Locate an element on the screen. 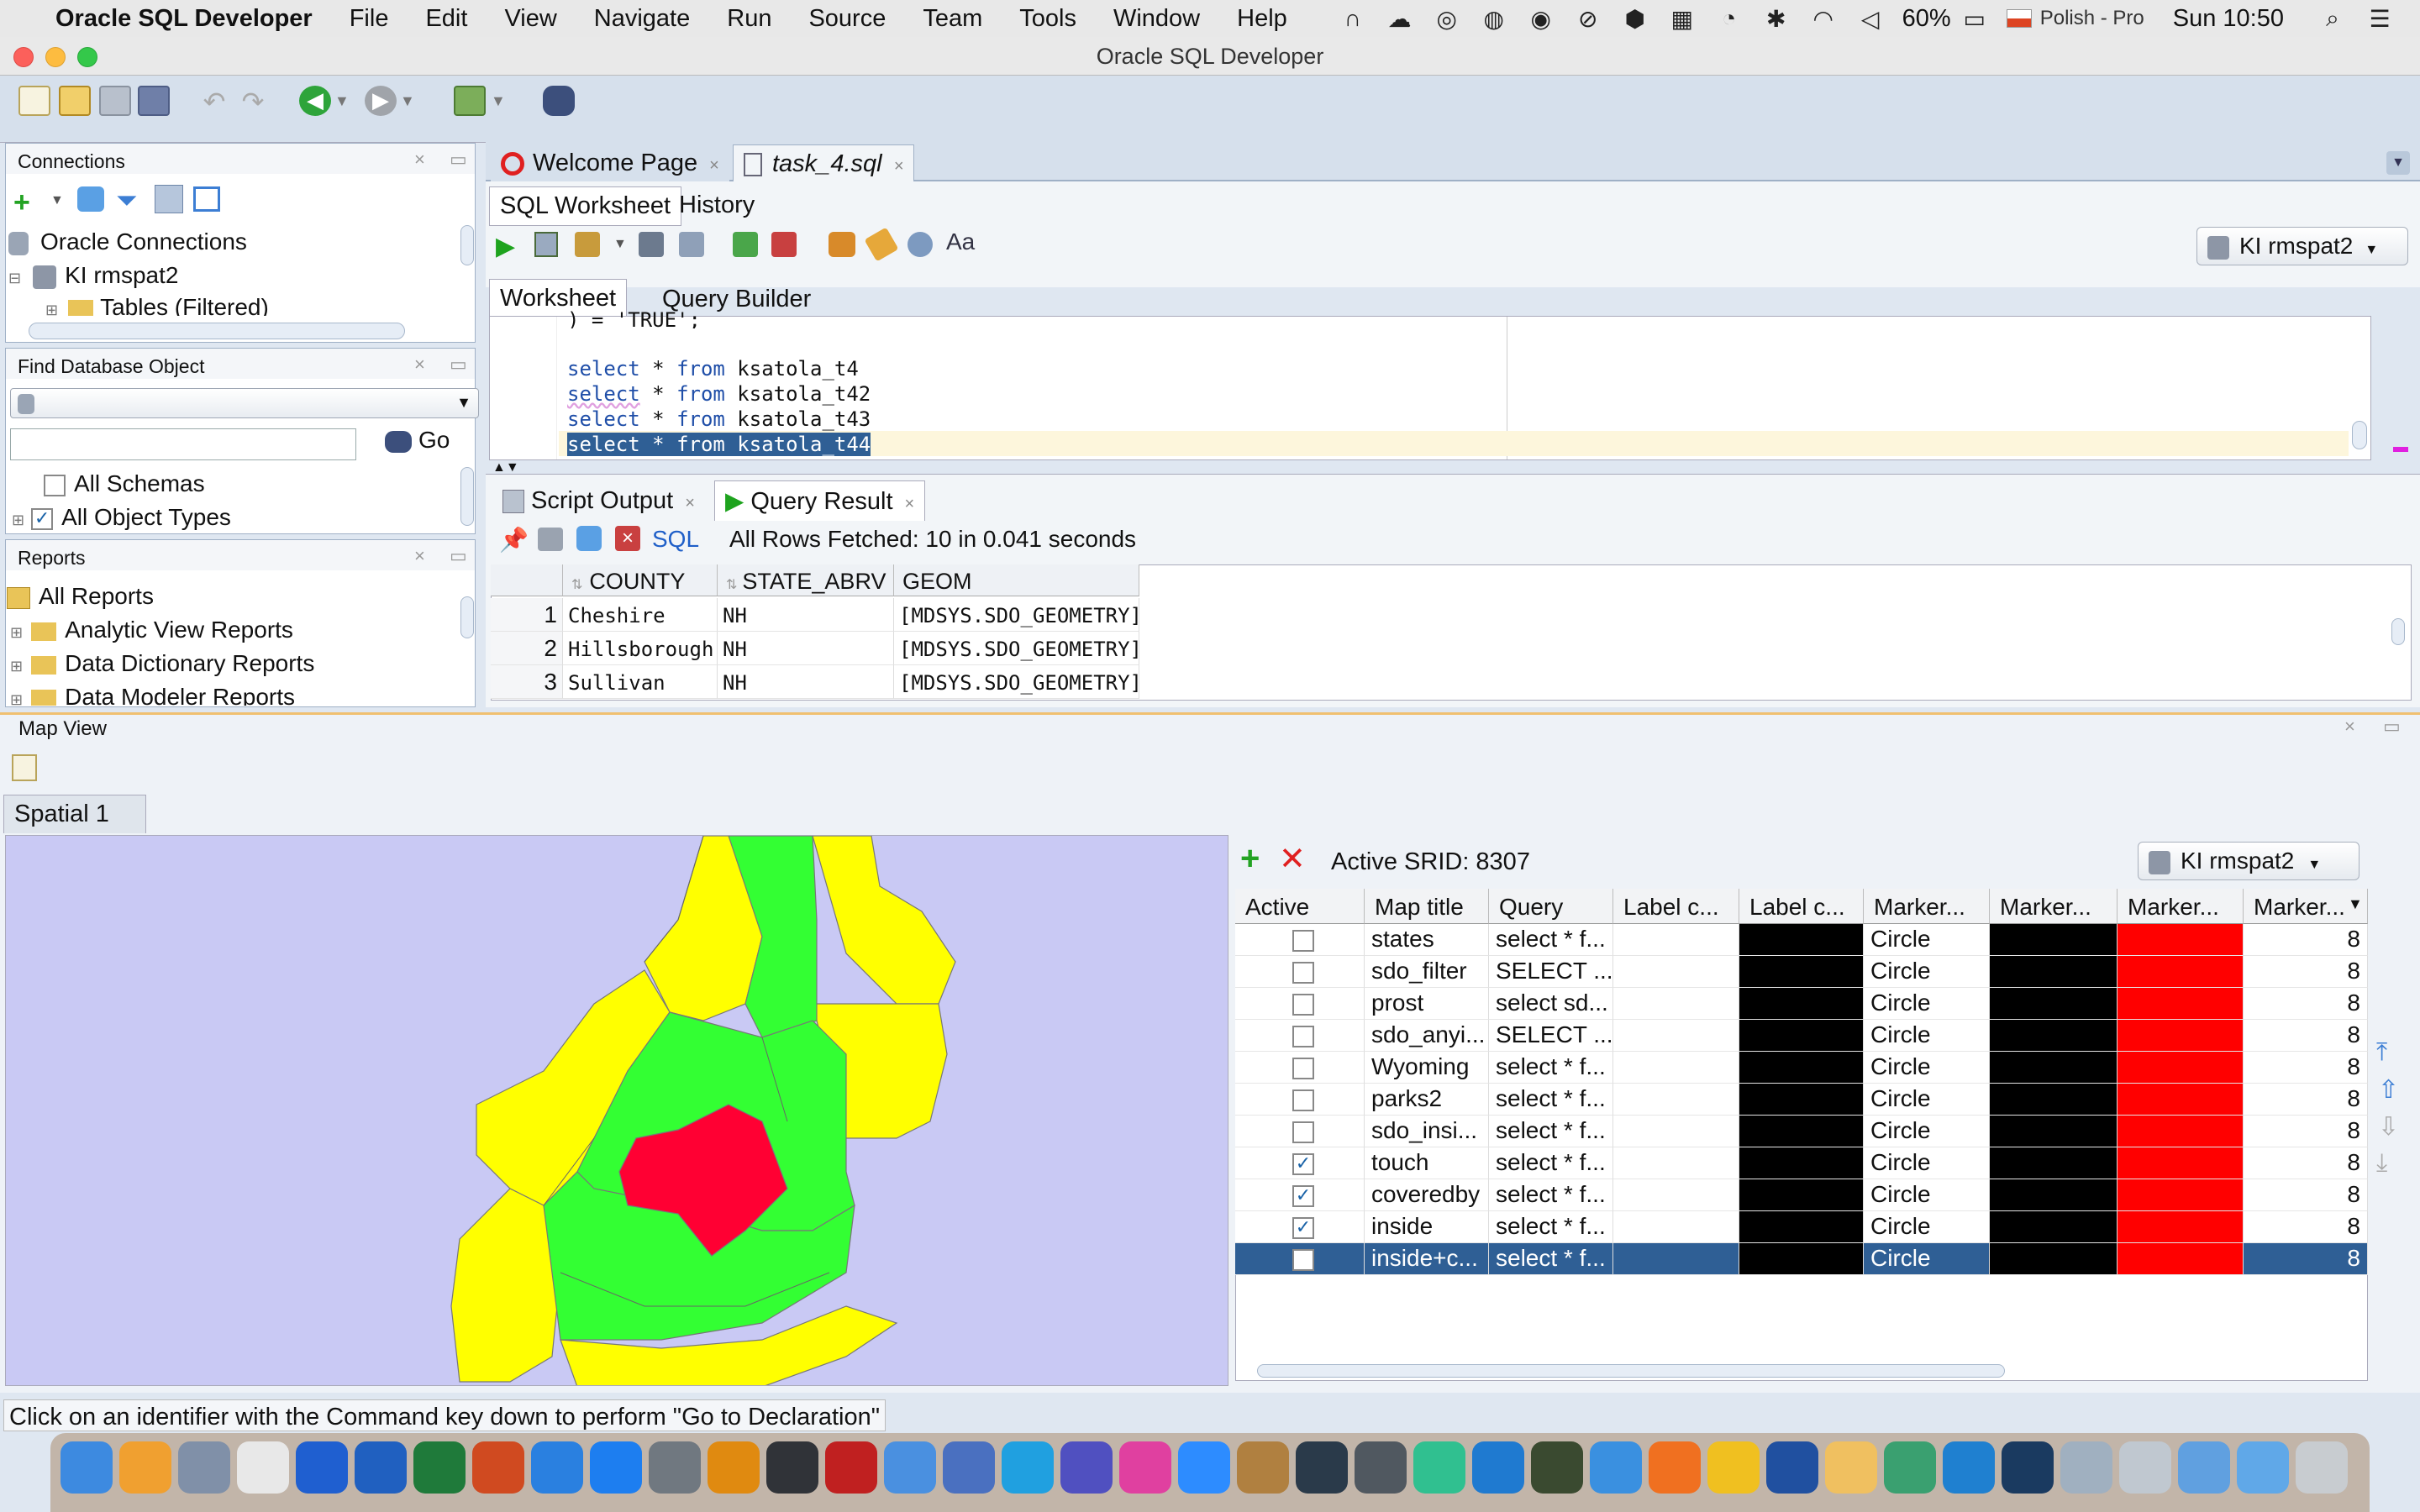 The width and height of the screenshot is (2420, 1512). binoculars-icon is located at coordinates (559, 101).